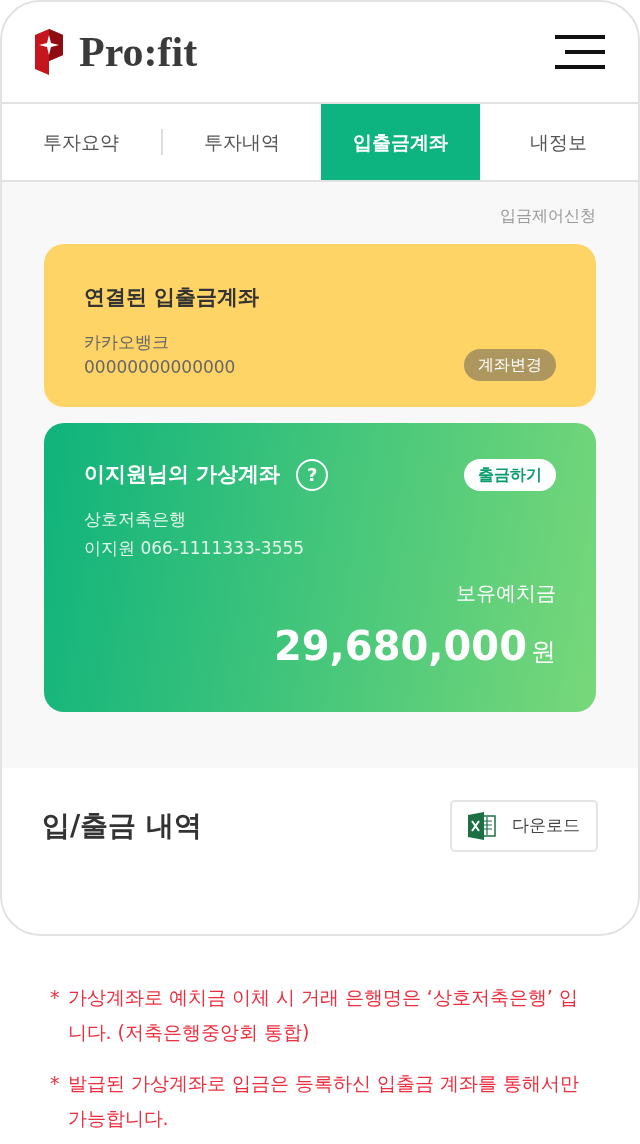 This screenshot has width=640, height=1144. I want to click on help-icon: ?, so click(312, 474).